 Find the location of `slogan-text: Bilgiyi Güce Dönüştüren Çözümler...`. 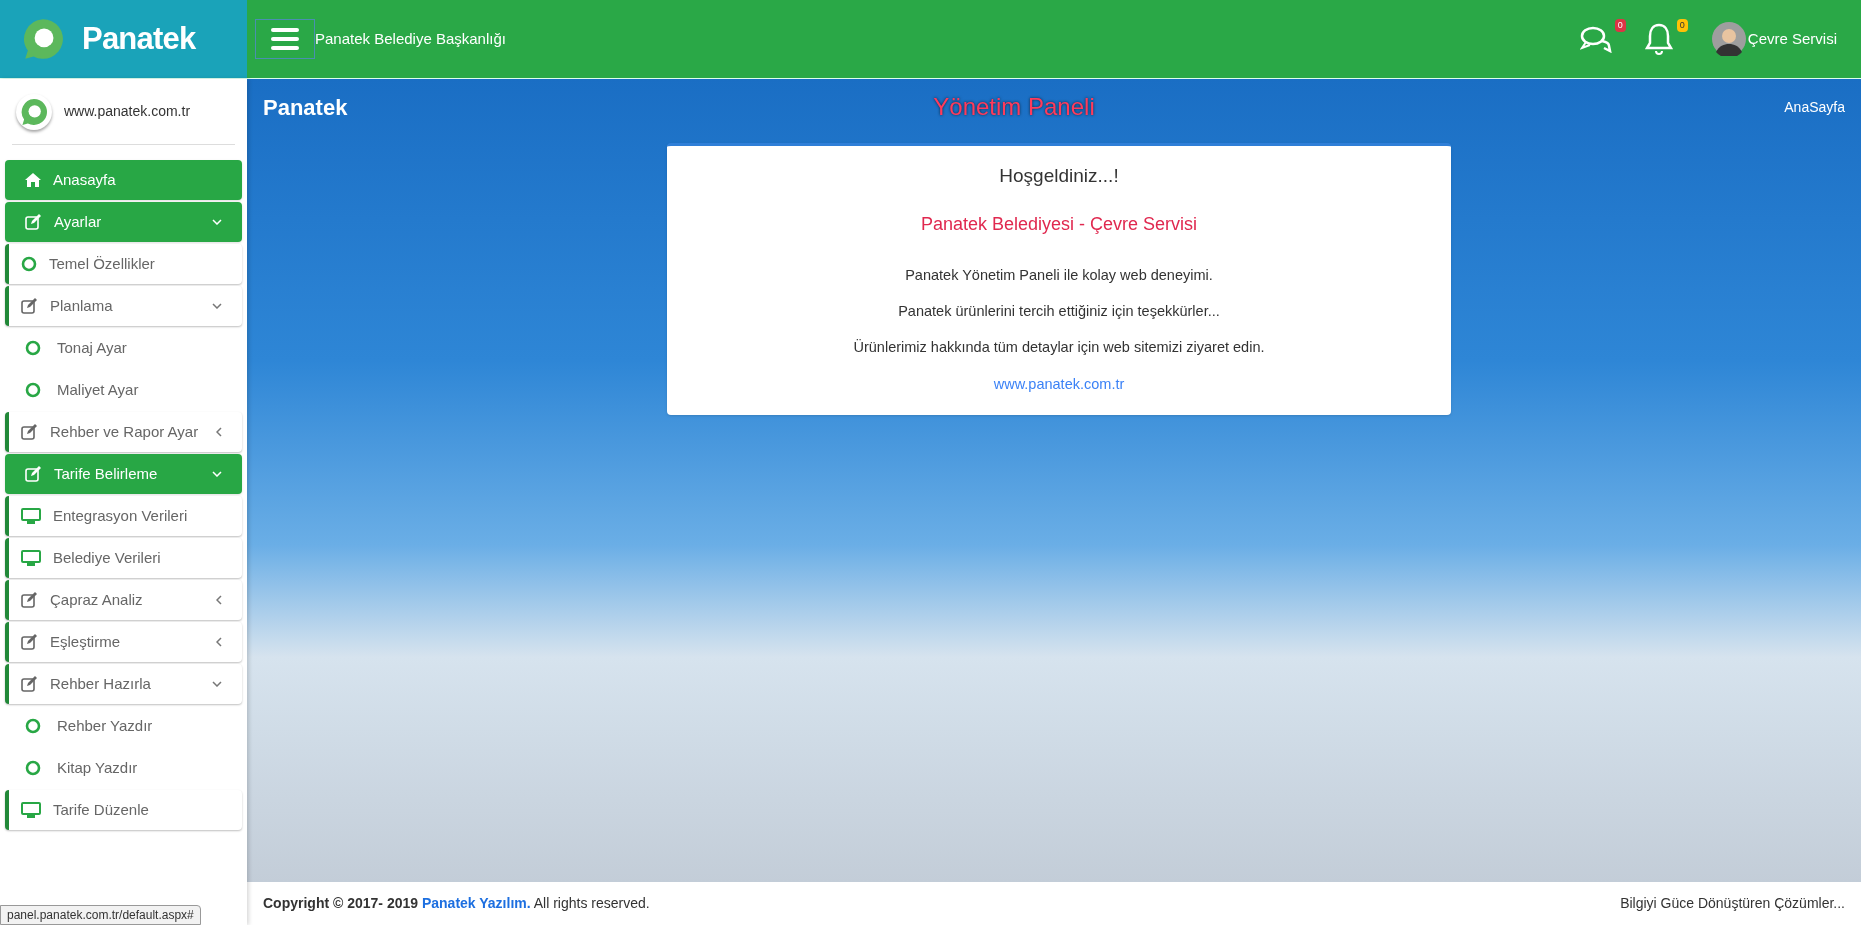

slogan-text: Bilgiyi Güce Dönüştüren Çözümler... is located at coordinates (1732, 903).